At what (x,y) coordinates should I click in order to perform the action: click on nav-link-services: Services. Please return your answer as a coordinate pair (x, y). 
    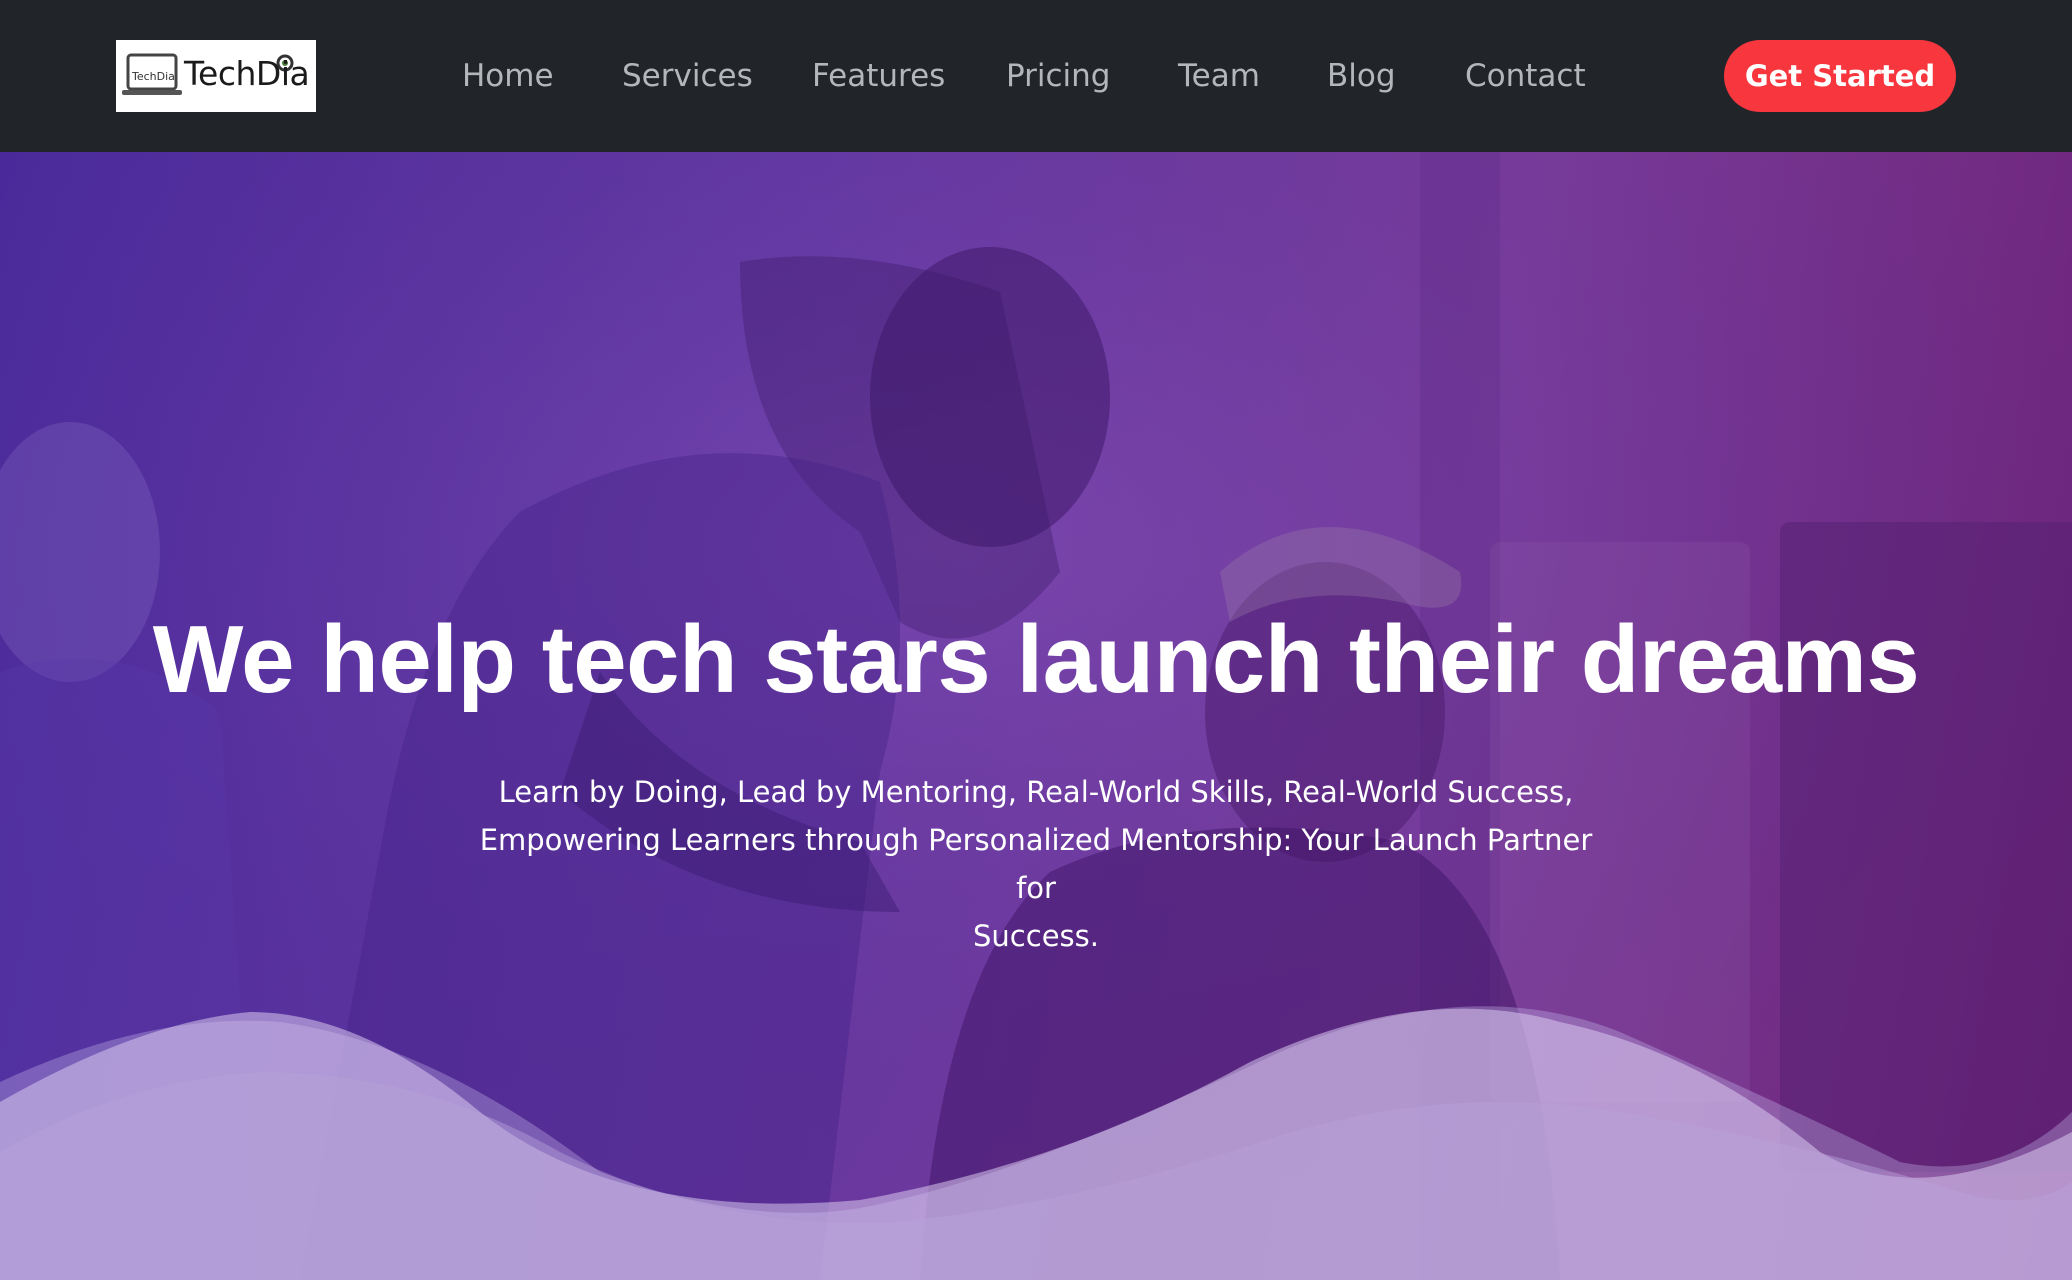
    Looking at the image, I should click on (687, 76).